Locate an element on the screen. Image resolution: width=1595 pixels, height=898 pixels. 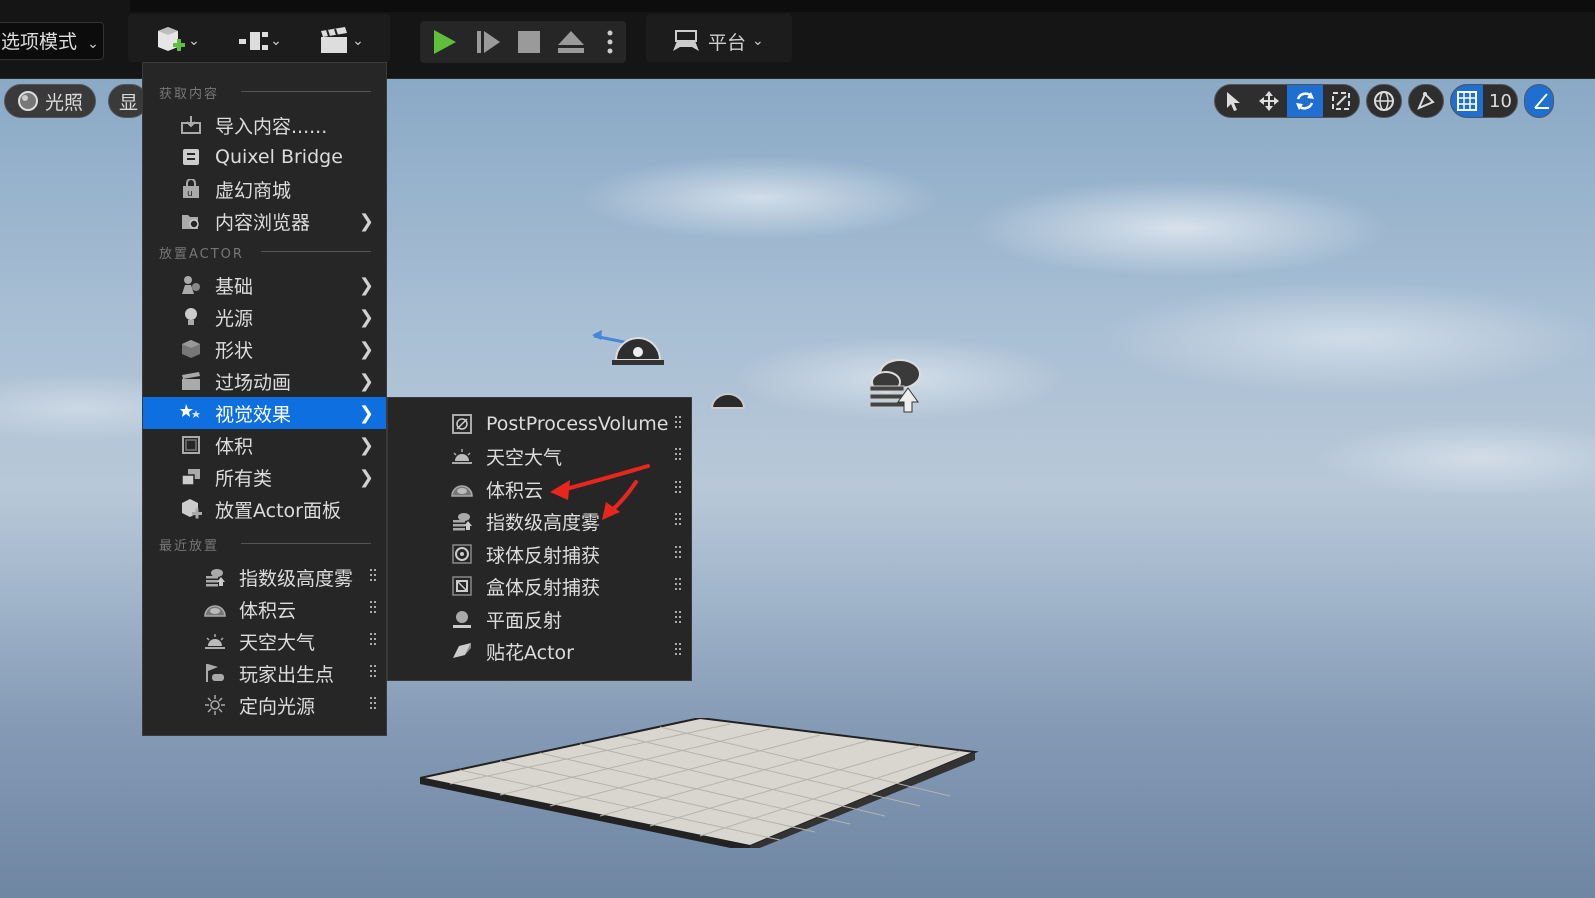
sky-atmosphere-actor-icon is located at coordinates (728, 402).